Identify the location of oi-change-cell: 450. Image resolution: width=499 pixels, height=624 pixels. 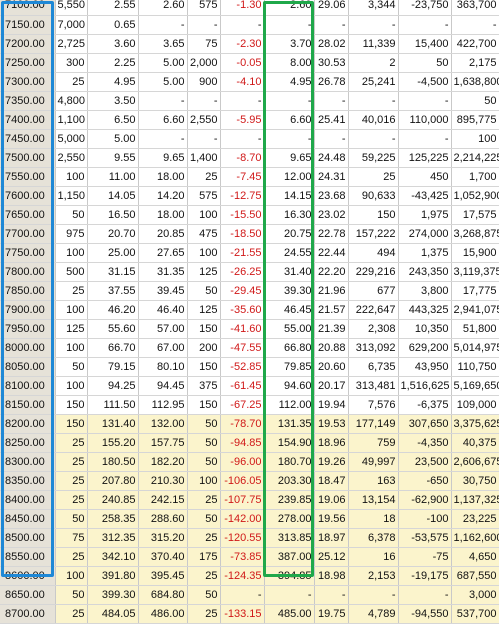
(425, 177).